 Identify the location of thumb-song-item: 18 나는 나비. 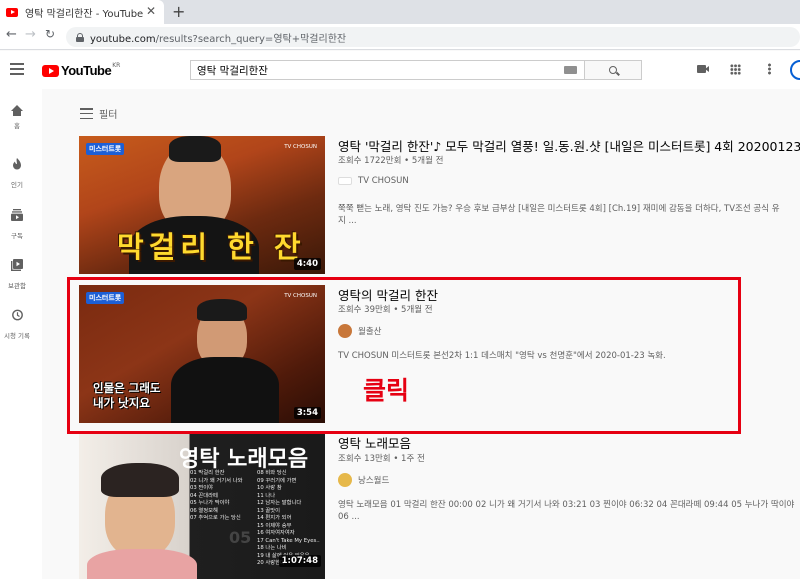
(272, 548).